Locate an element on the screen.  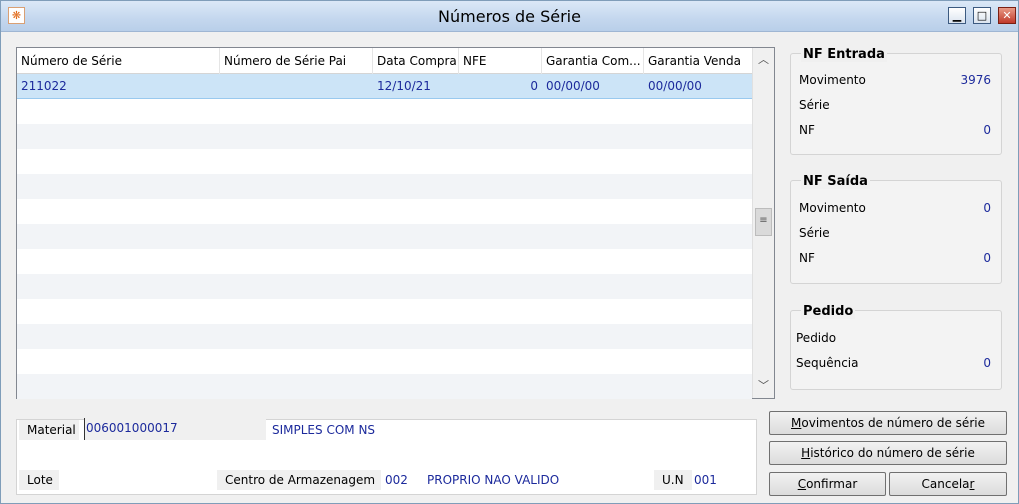
cancelar-button: Cancelar is located at coordinates (948, 484).